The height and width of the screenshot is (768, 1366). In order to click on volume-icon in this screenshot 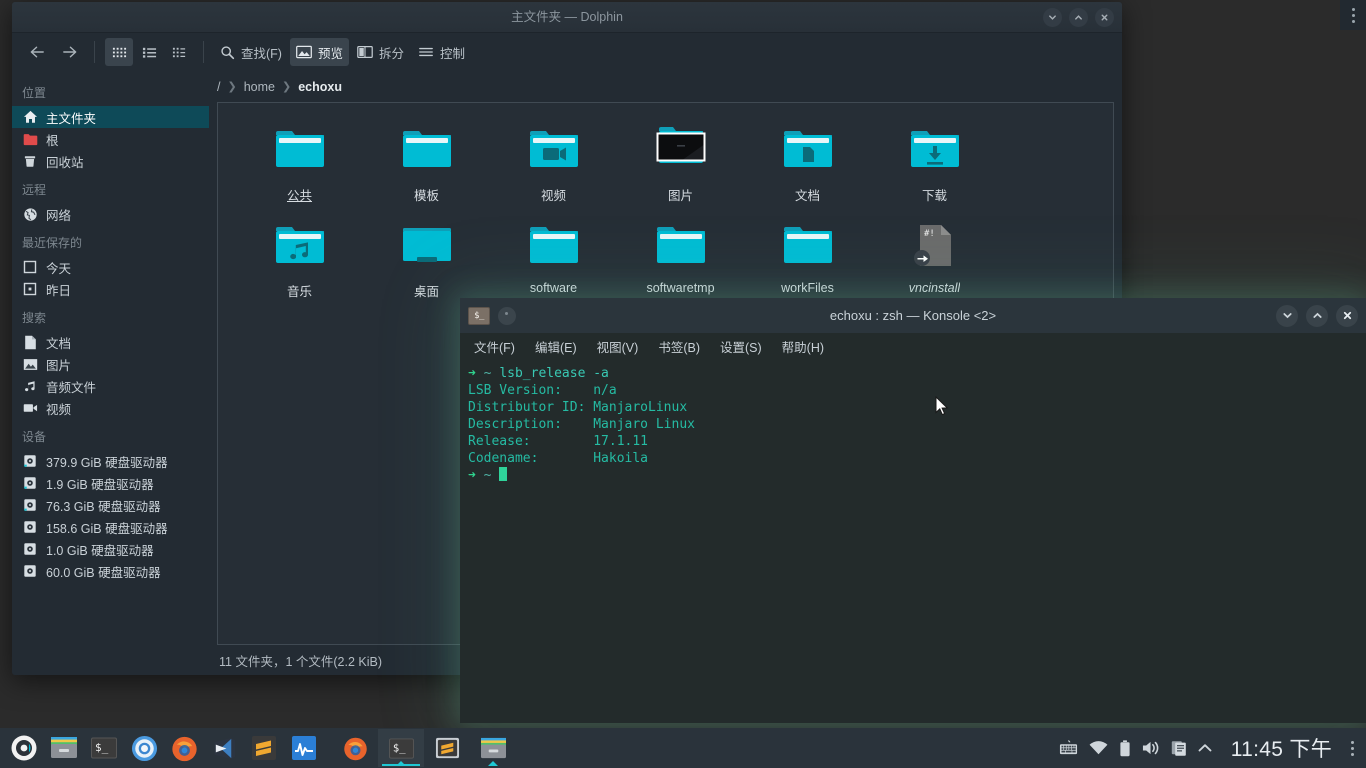, I will do `click(1151, 748)`.